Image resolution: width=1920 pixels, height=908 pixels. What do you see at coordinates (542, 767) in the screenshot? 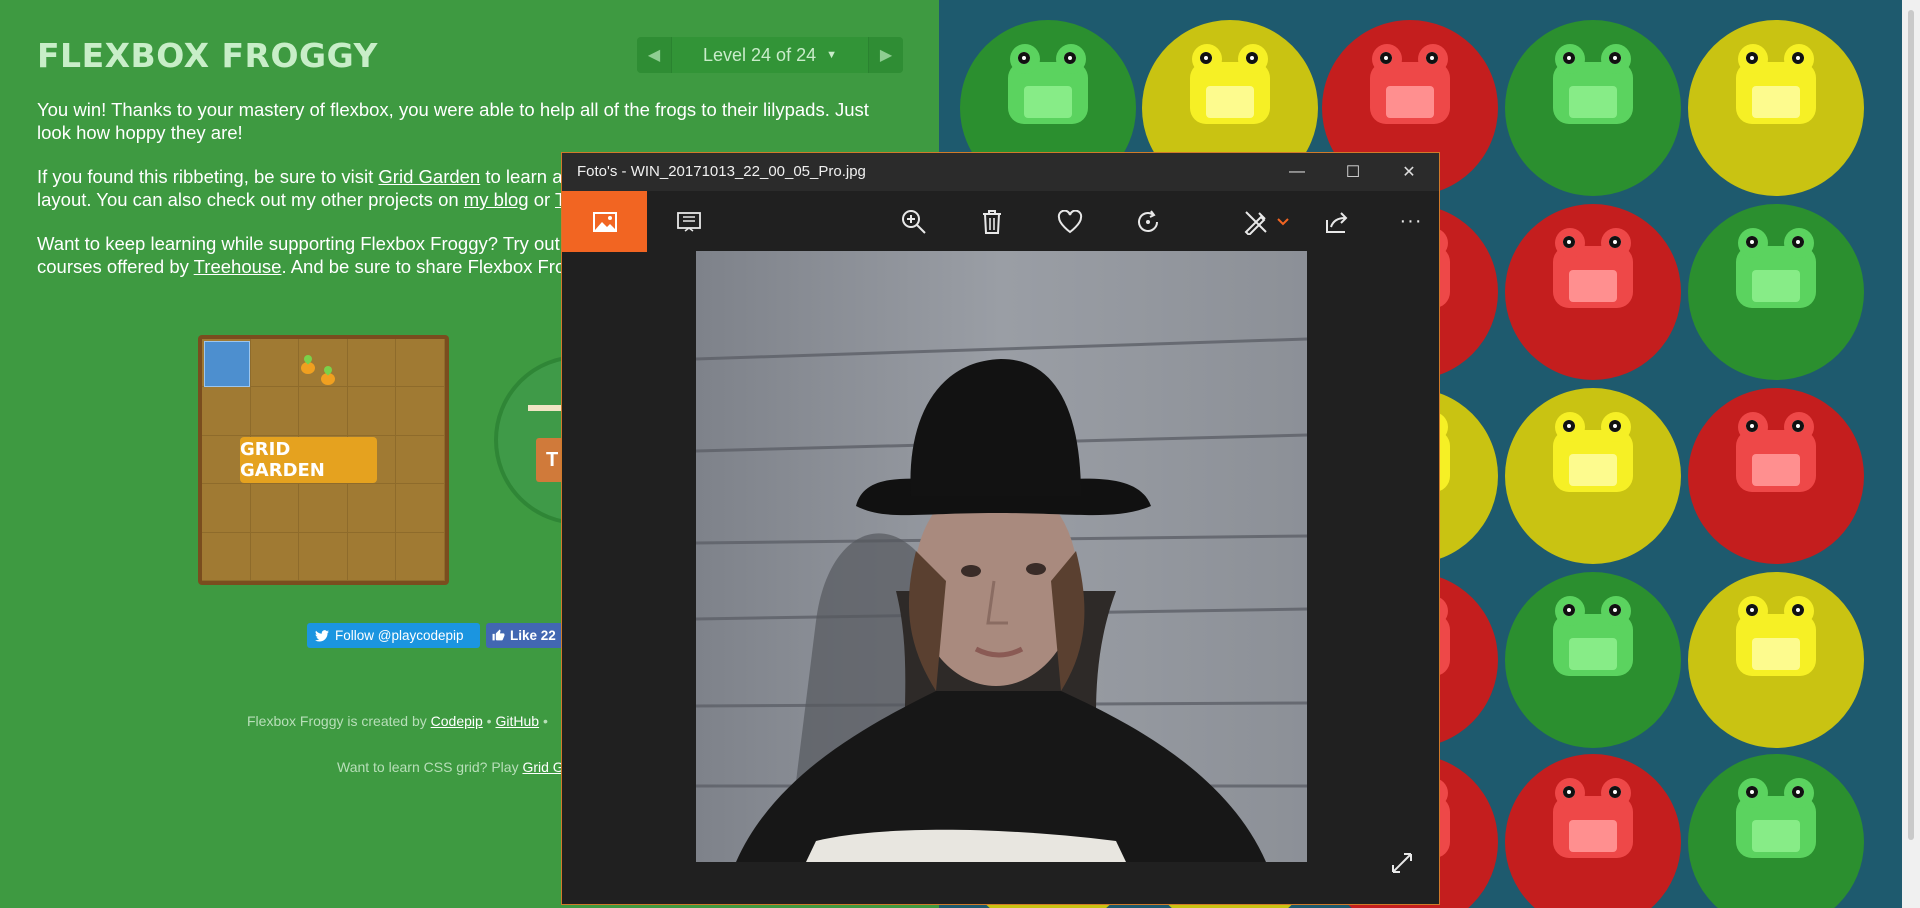
I see `grid-garden-footer-link: Grid G` at bounding box center [542, 767].